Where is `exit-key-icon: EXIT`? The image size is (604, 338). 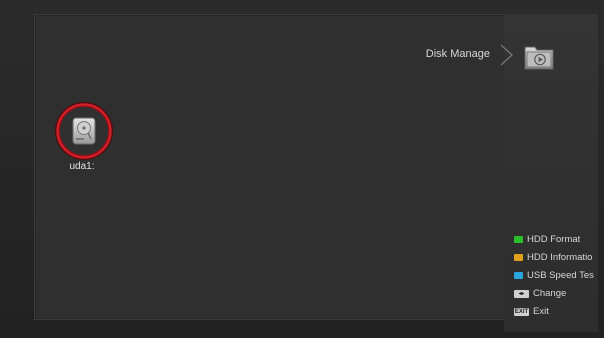 exit-key-icon: EXIT is located at coordinates (521, 311).